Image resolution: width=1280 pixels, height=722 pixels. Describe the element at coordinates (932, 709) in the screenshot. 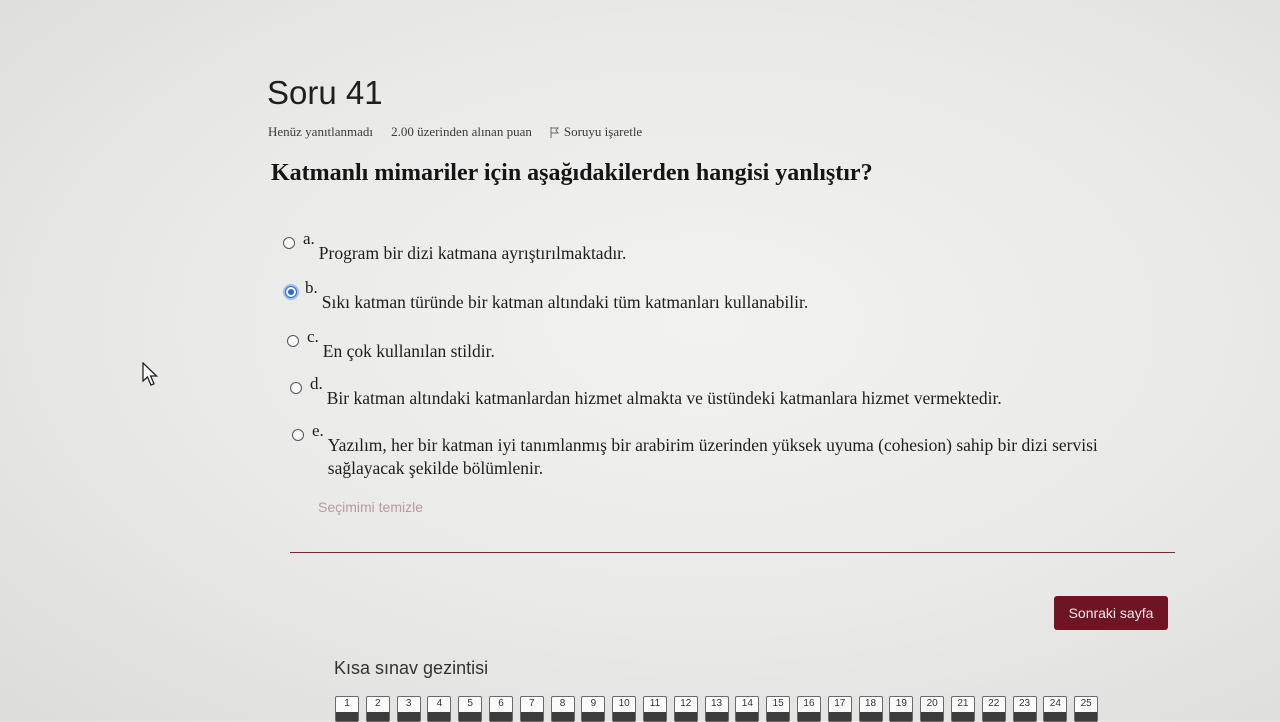

I see `quiz-nav-button: 20` at that location.